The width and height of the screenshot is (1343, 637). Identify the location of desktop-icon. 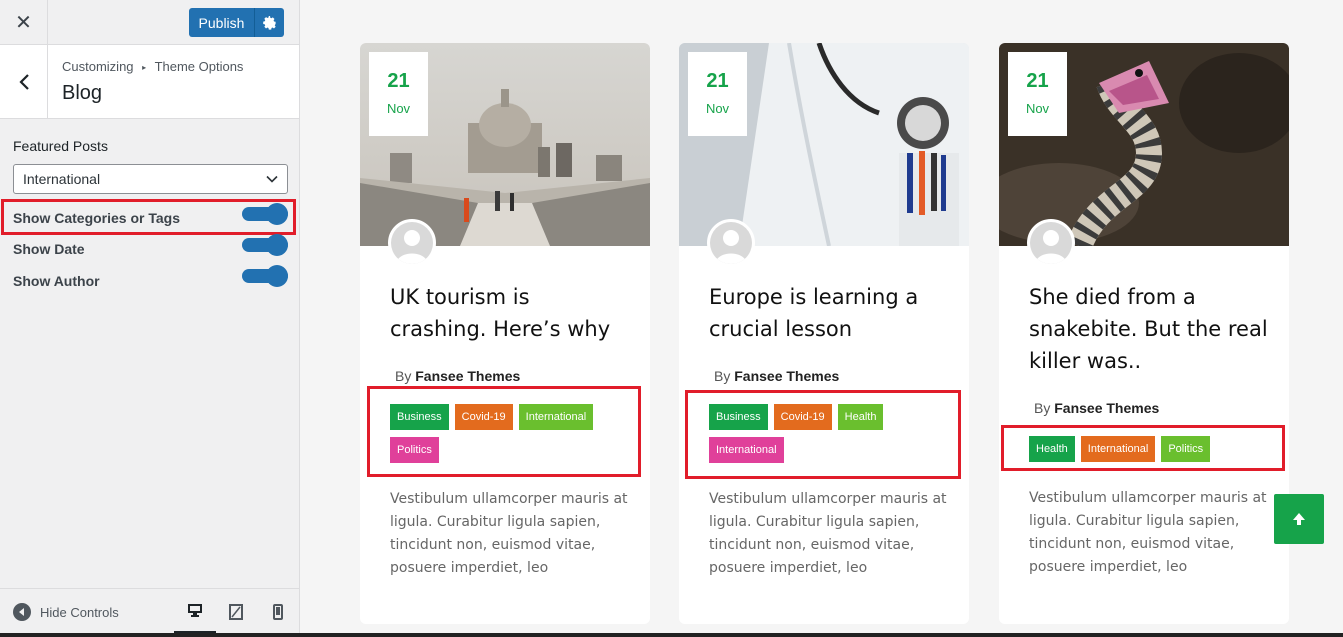
(195, 610).